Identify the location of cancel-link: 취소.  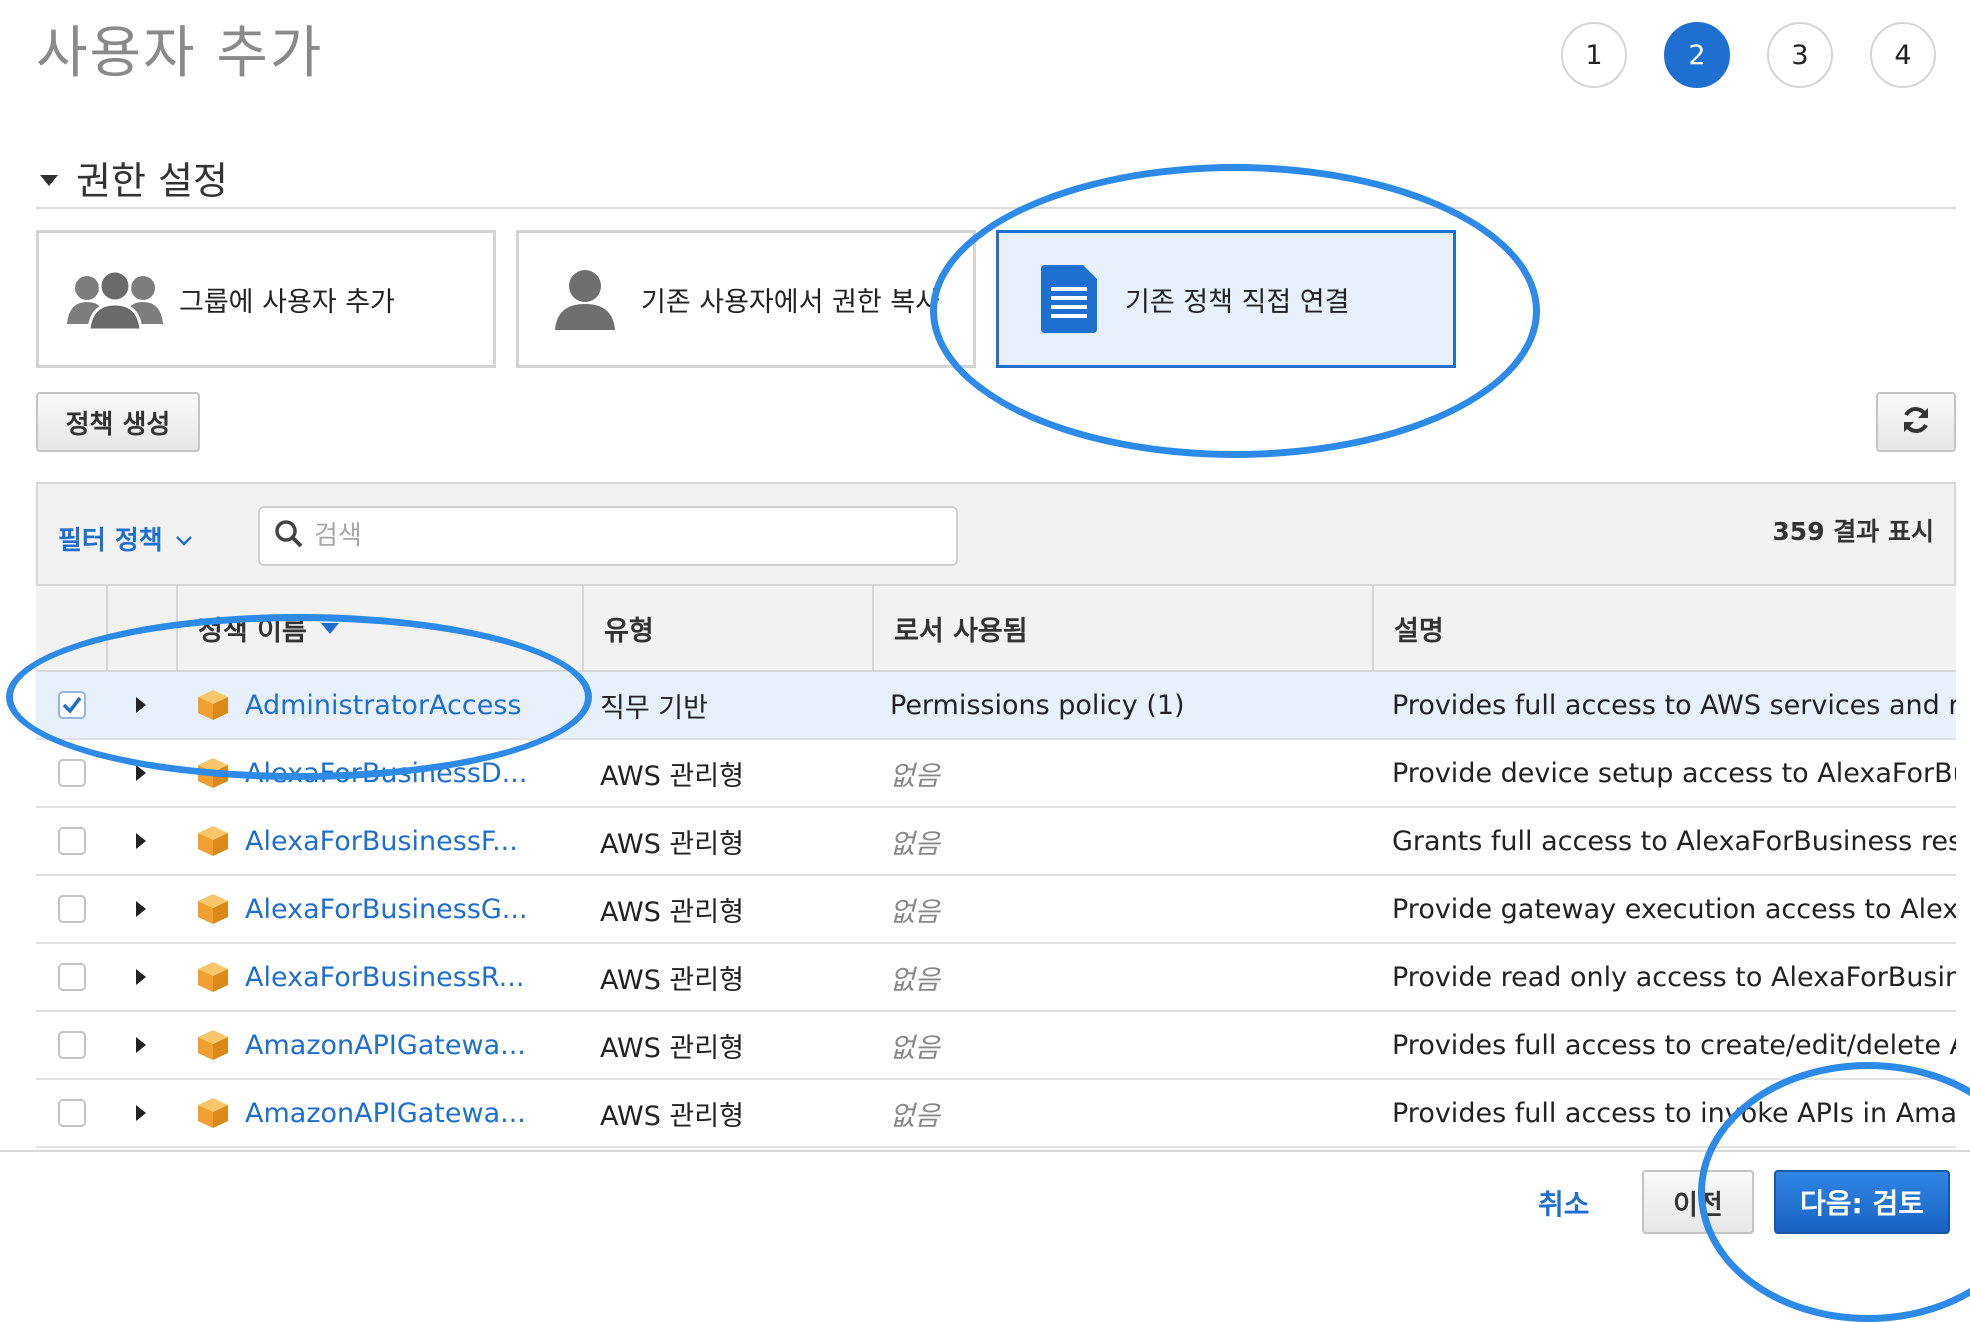
(1564, 1203).